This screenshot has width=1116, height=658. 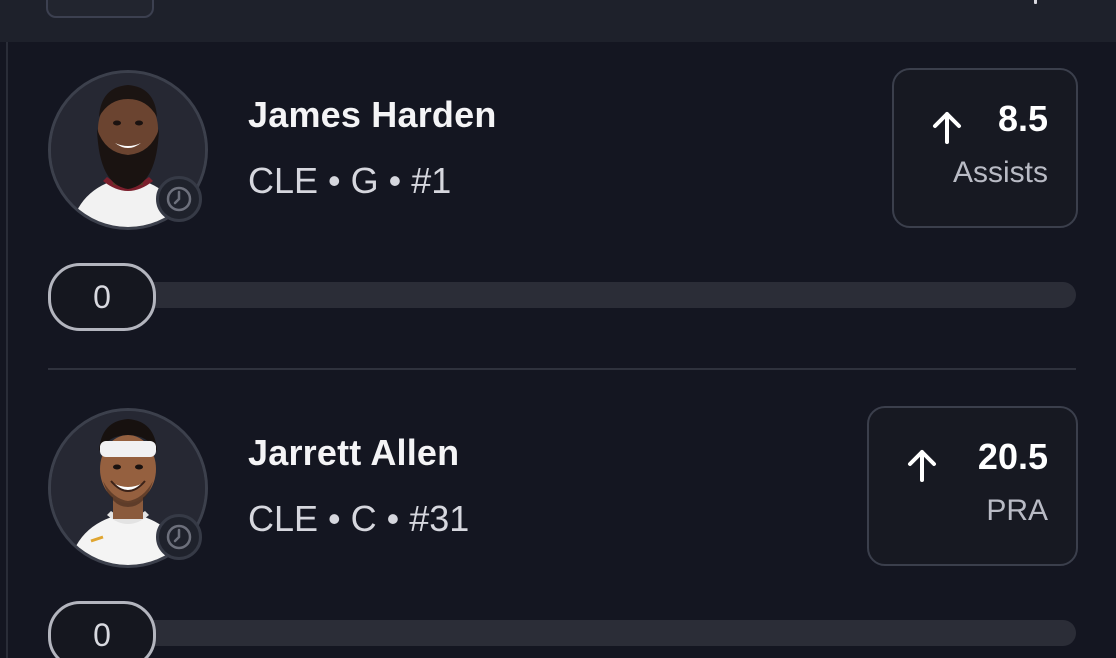 I want to click on line-value: 8.5, so click(x=1022, y=118).